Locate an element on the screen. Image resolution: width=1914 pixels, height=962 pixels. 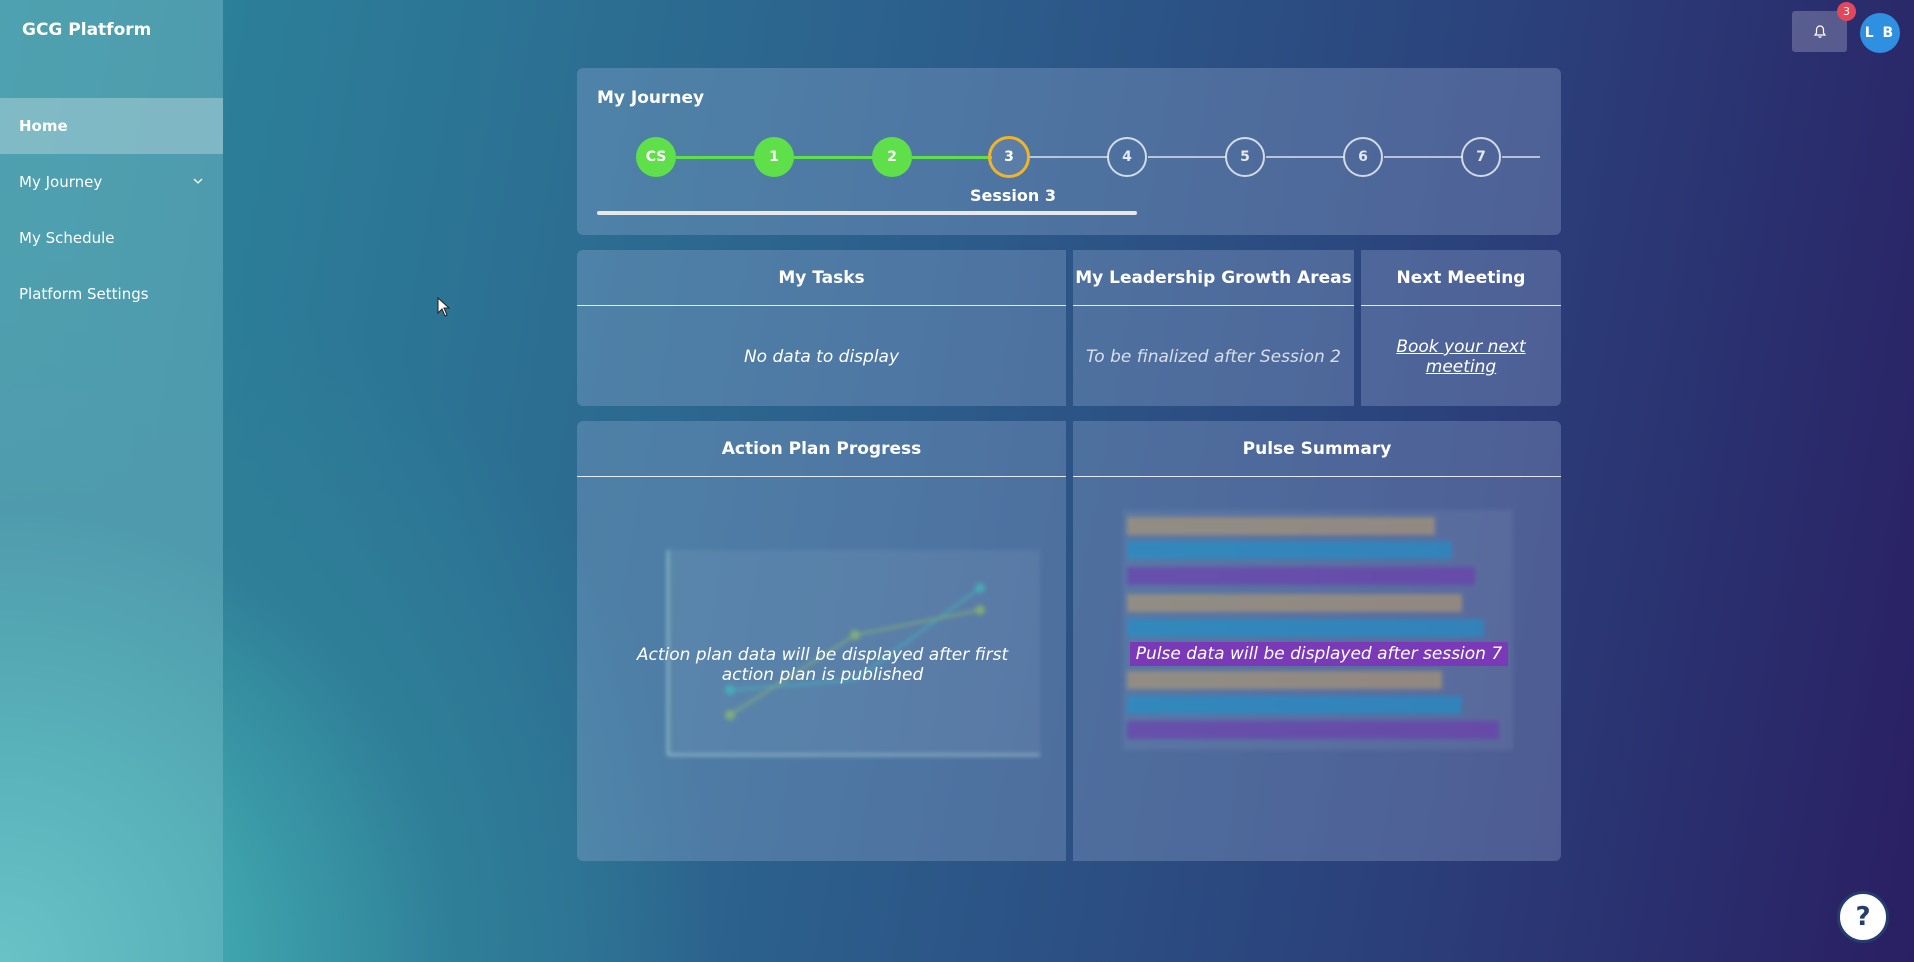
app-title: GCG Platform is located at coordinates (86, 30).